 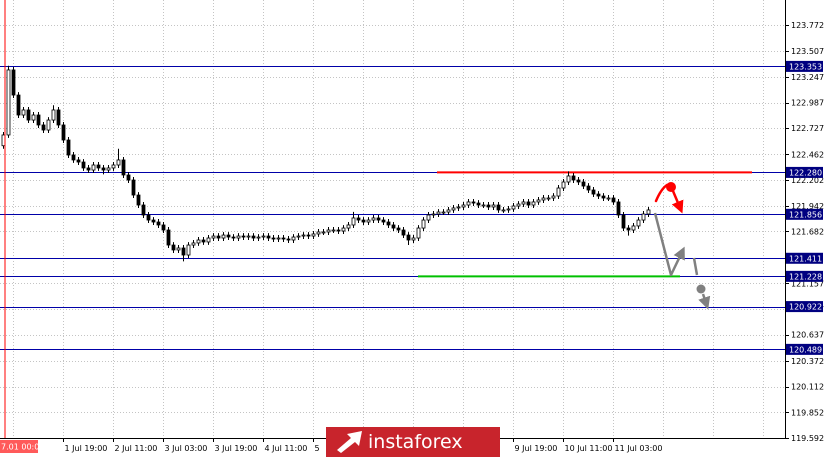 I want to click on time-tick-label: 11 Jul 03:00, so click(x=639, y=448).